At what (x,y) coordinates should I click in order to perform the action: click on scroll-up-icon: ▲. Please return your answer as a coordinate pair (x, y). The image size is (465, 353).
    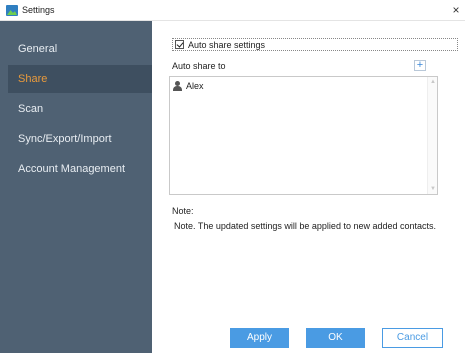
    Looking at the image, I should click on (433, 82).